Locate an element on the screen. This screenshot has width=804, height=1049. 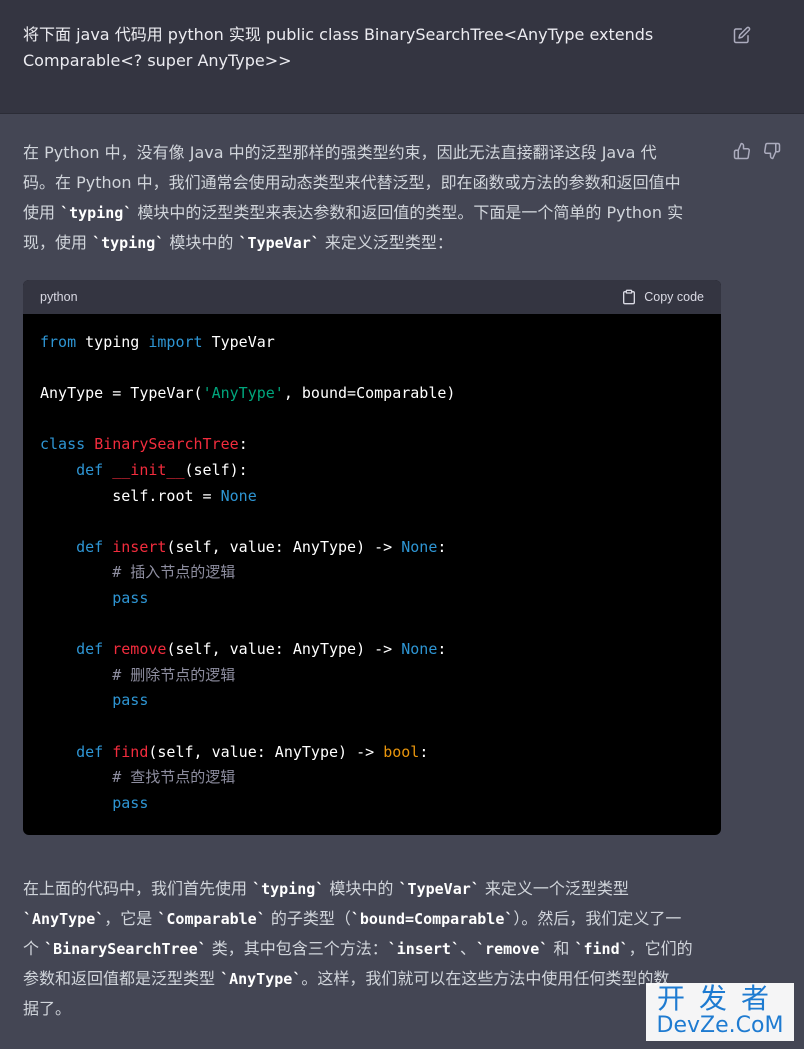
outro-text: 在上面的代码中，我们首先使用 is located at coordinates (138, 888).